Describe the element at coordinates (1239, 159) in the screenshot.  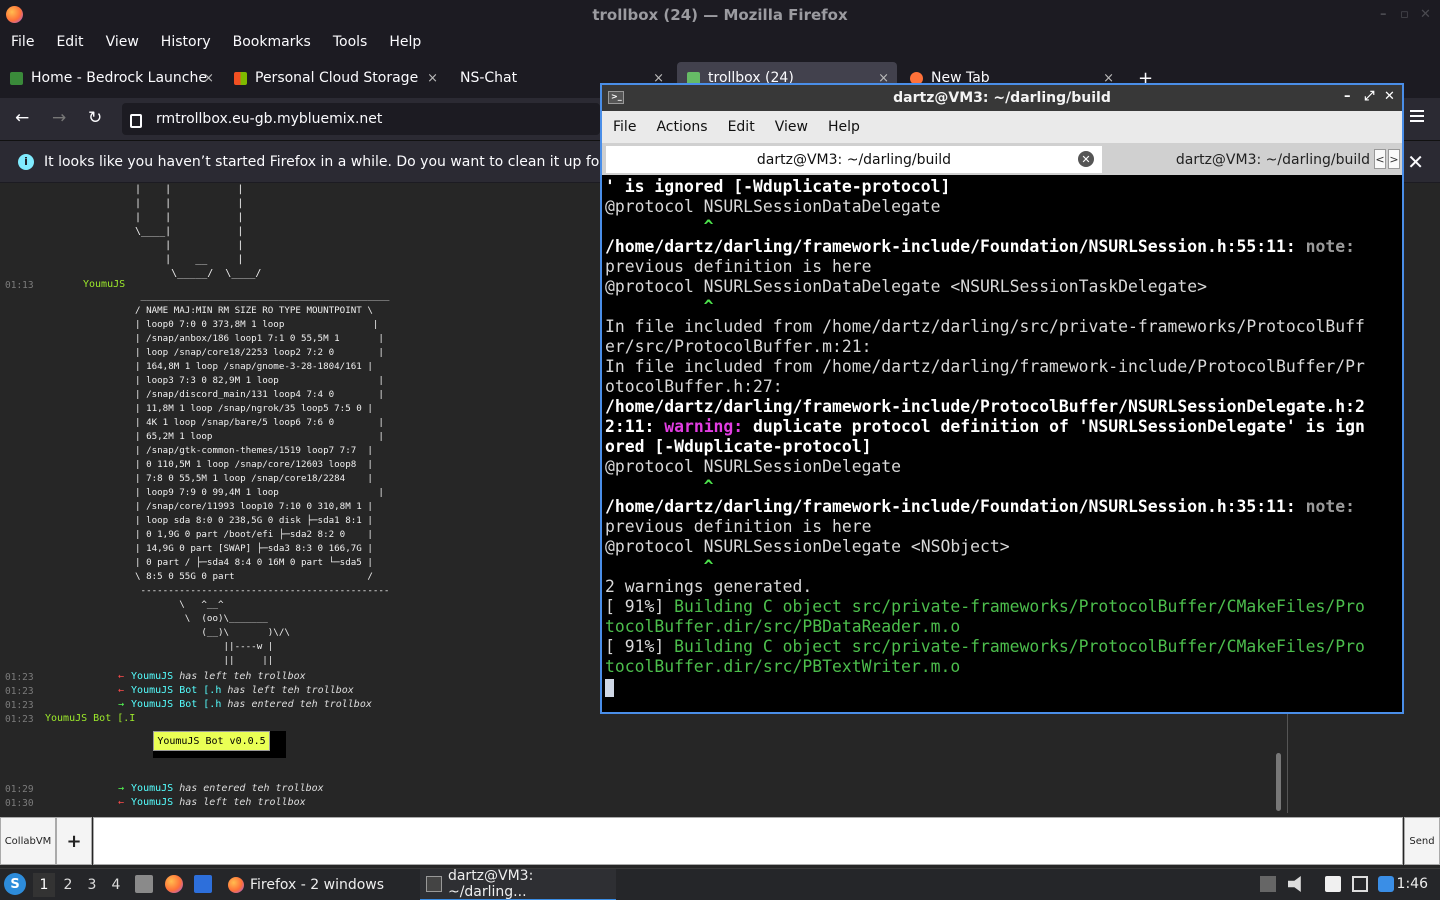
I see `terminal-tab-2: dartz@VM3: ~/darling/build` at that location.